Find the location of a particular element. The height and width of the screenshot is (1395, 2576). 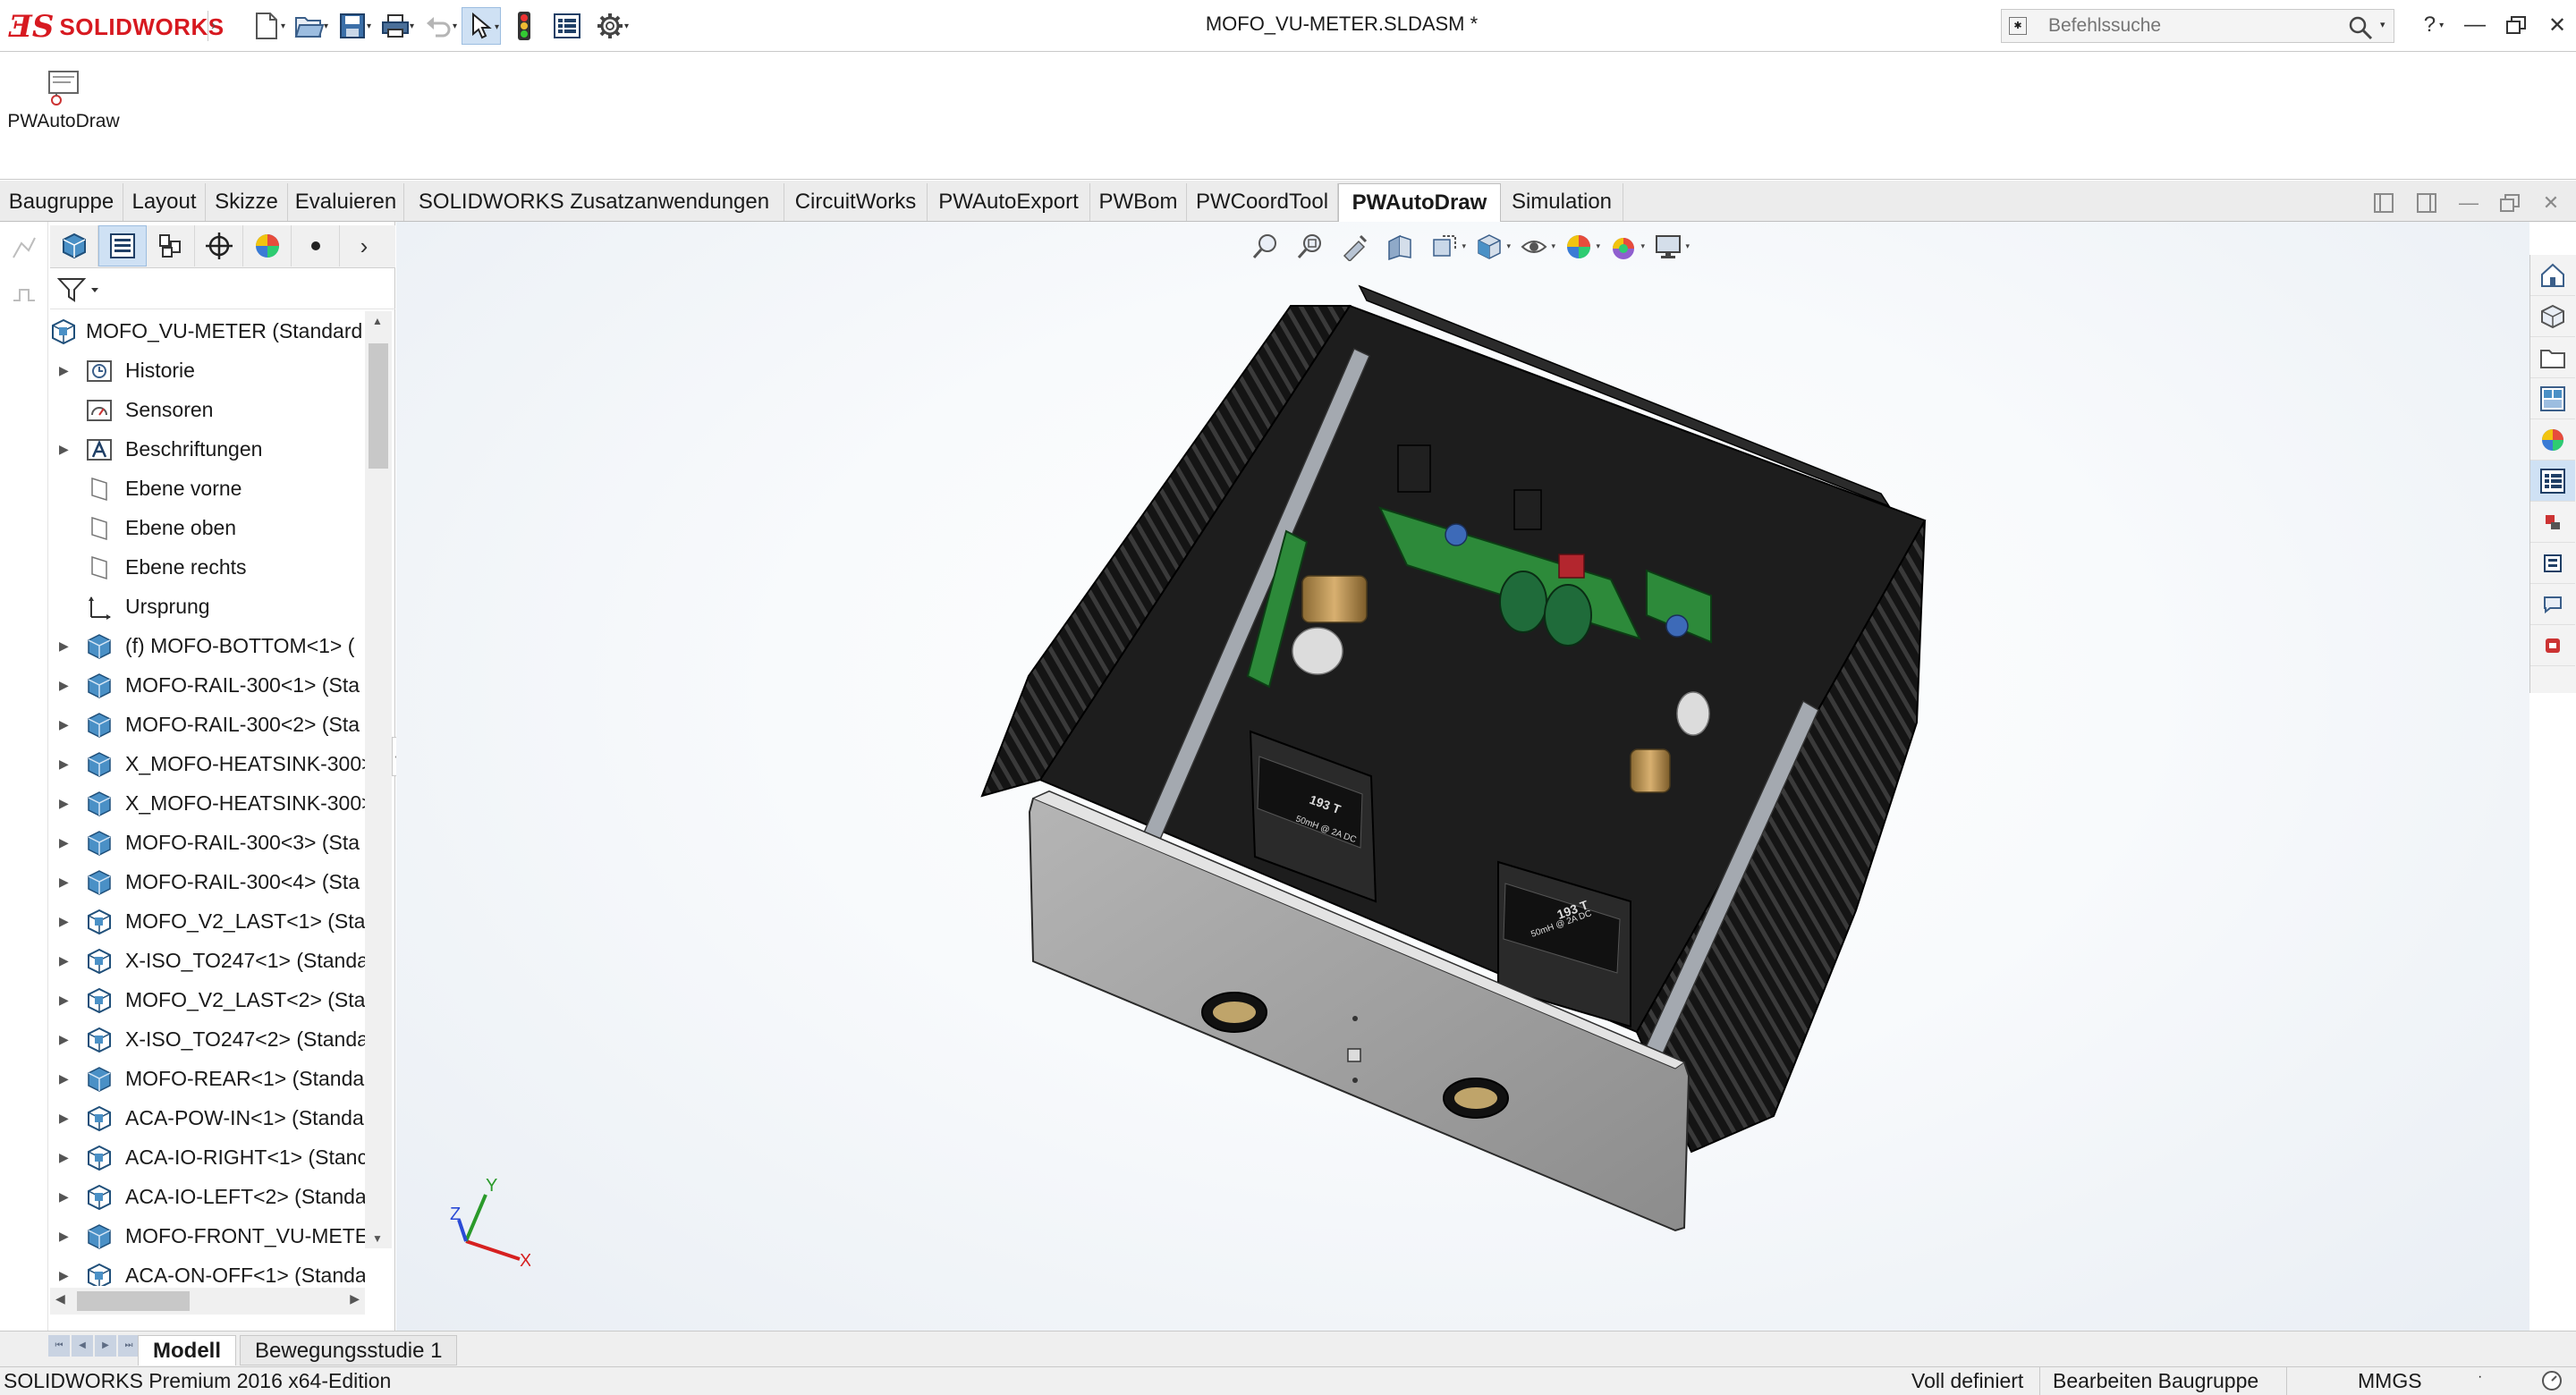

tab-featuremanager is located at coordinates (74, 245).